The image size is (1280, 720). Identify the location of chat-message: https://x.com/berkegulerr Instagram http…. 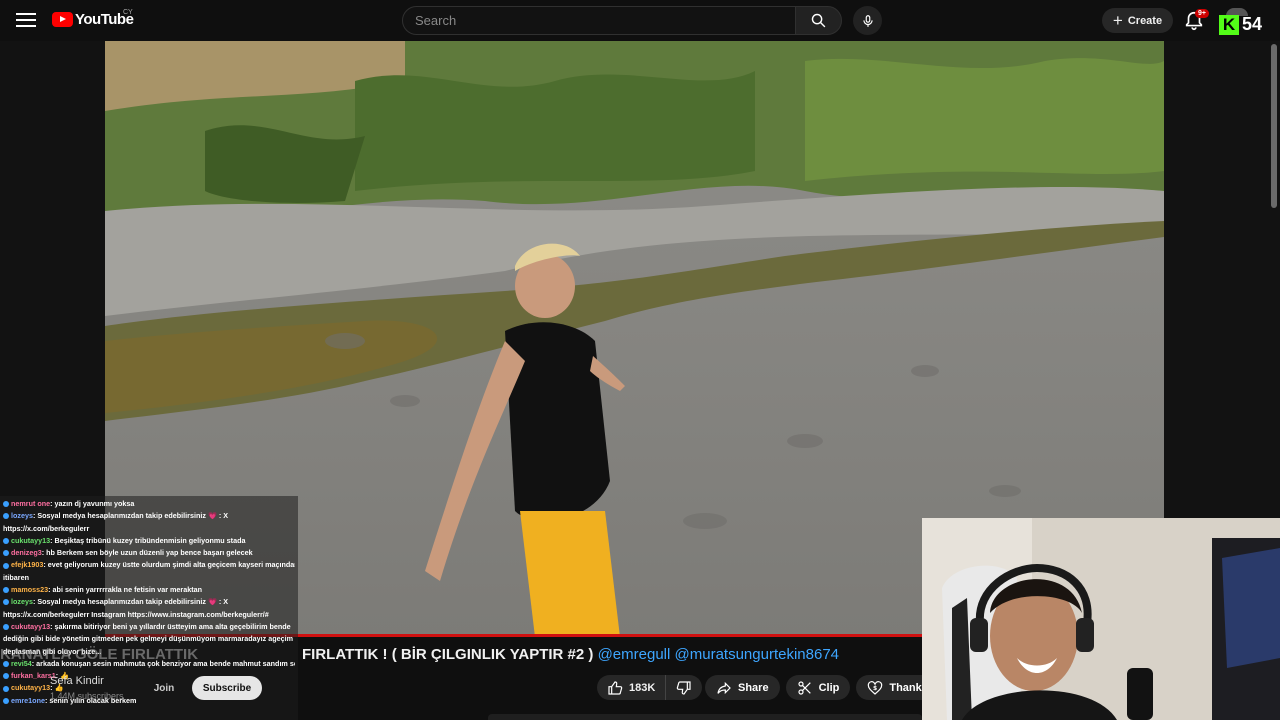
(149, 615).